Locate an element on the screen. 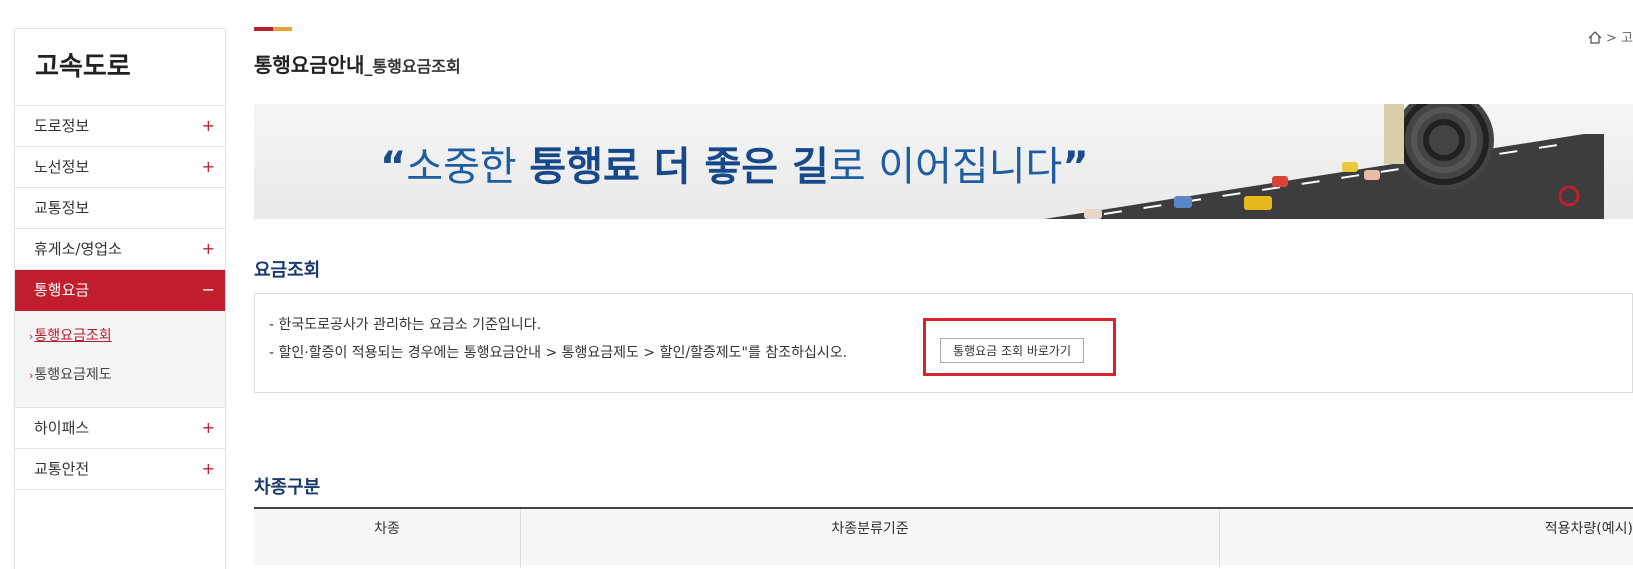  page-title: 통행요금안내_통행요금조회 is located at coordinates (357, 63).